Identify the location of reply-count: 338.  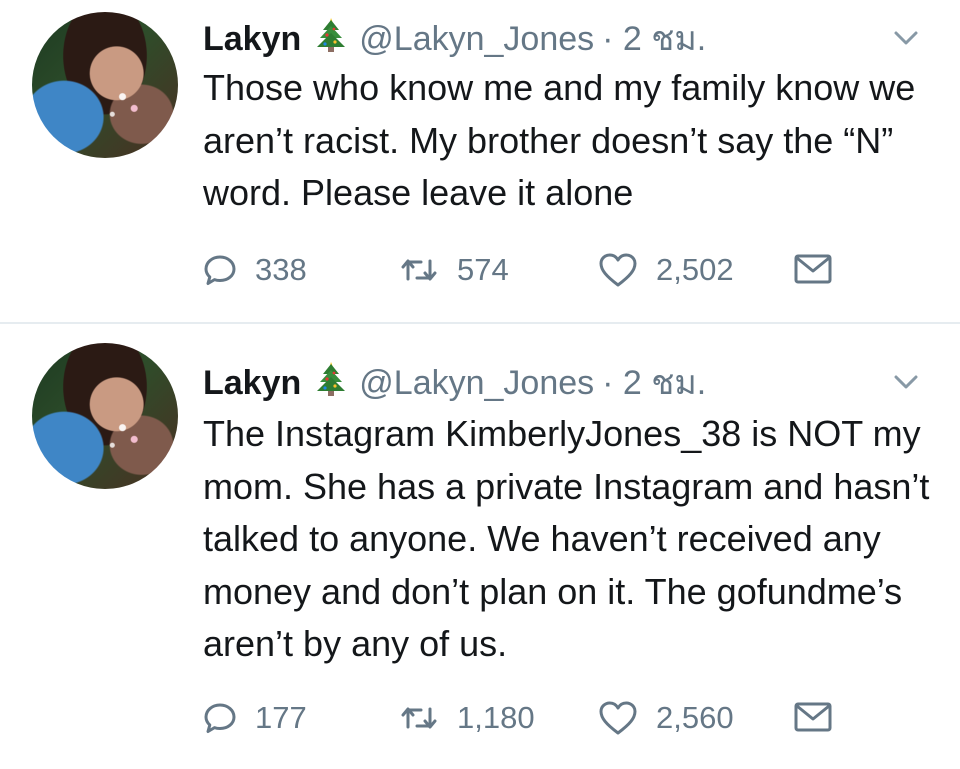
(281, 269).